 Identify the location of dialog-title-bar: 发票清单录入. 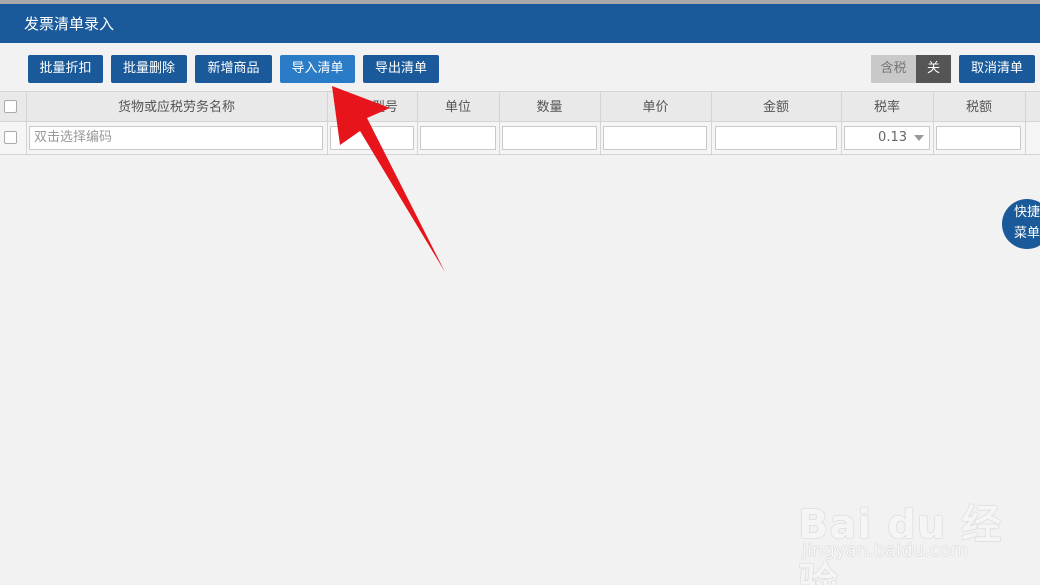
(520, 23).